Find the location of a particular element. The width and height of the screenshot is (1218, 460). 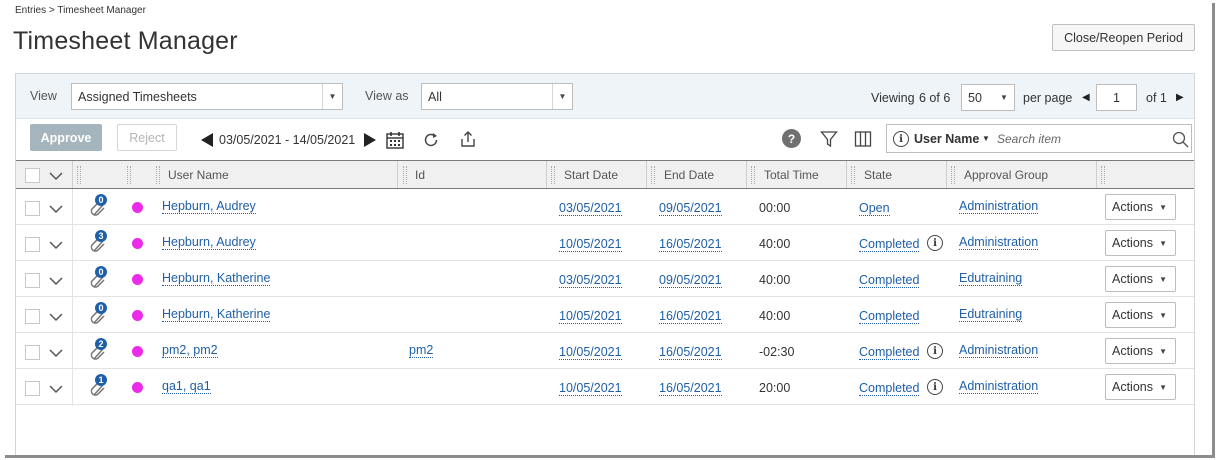

per-page-select: 50 ▼ is located at coordinates (988, 97).